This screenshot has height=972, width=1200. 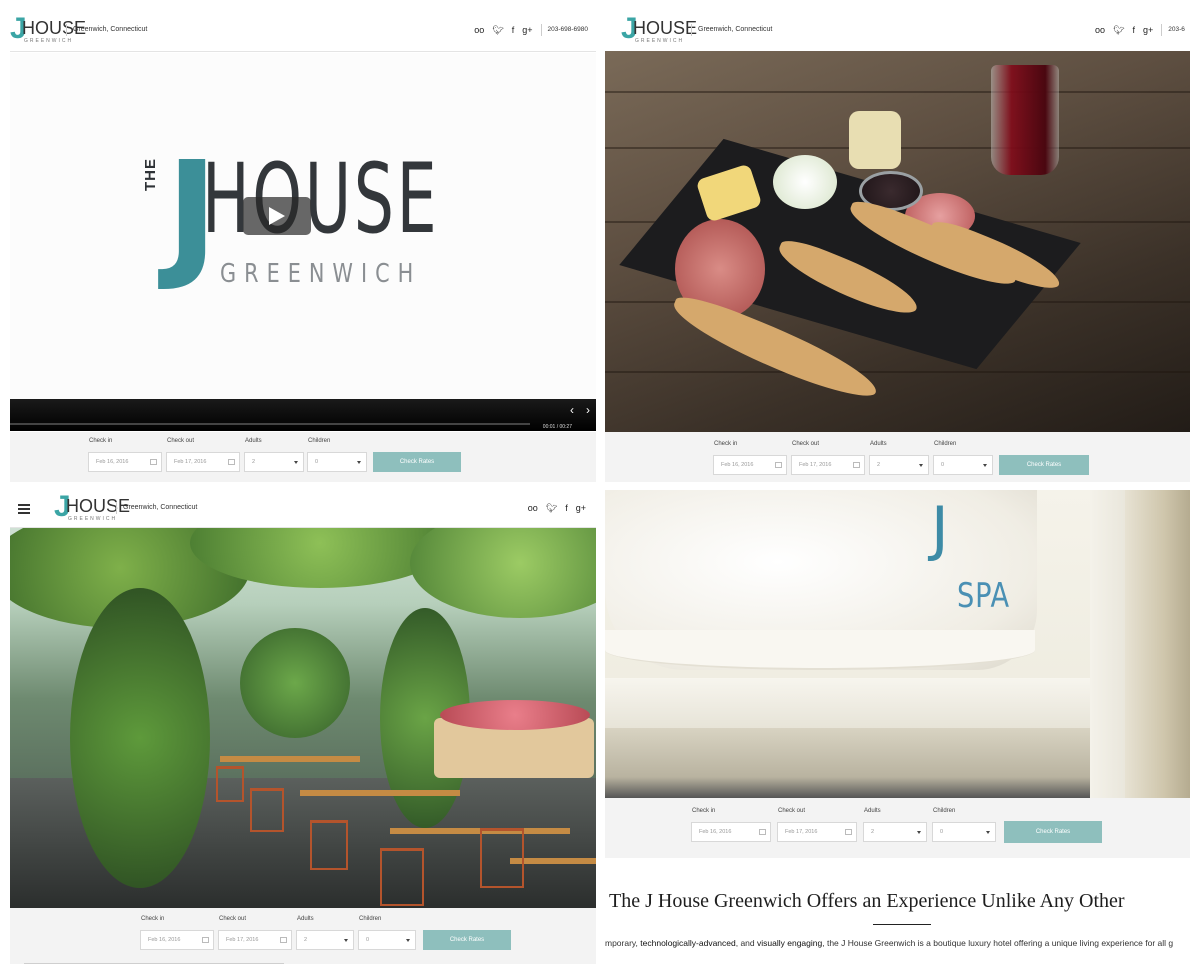 I want to click on foliage, so click(x=503, y=573).